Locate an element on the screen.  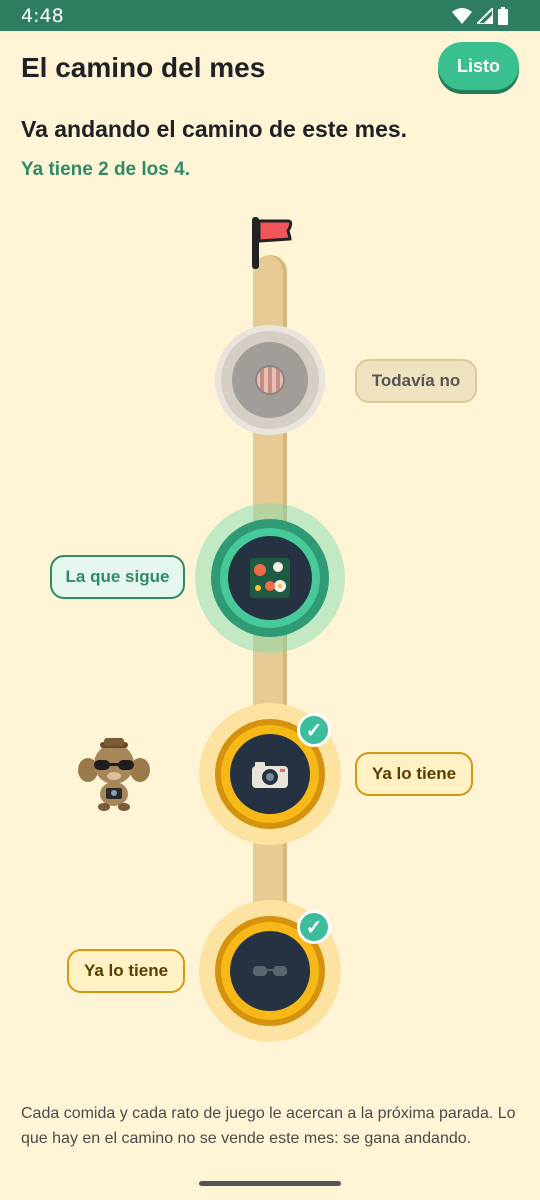
status-time: 4:48 is located at coordinates (42, 16).